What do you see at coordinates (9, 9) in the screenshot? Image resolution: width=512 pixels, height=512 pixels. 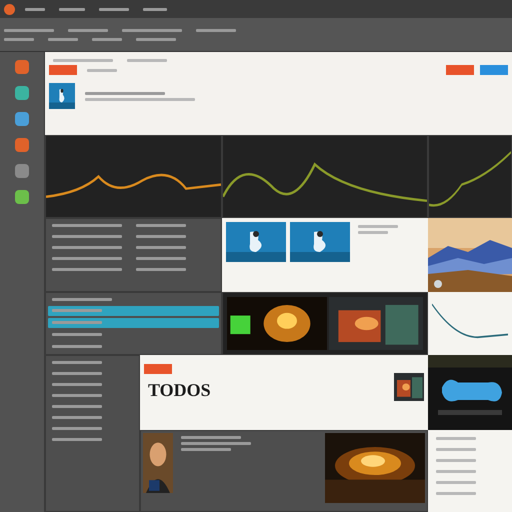 I see `app-logo-icon` at bounding box center [9, 9].